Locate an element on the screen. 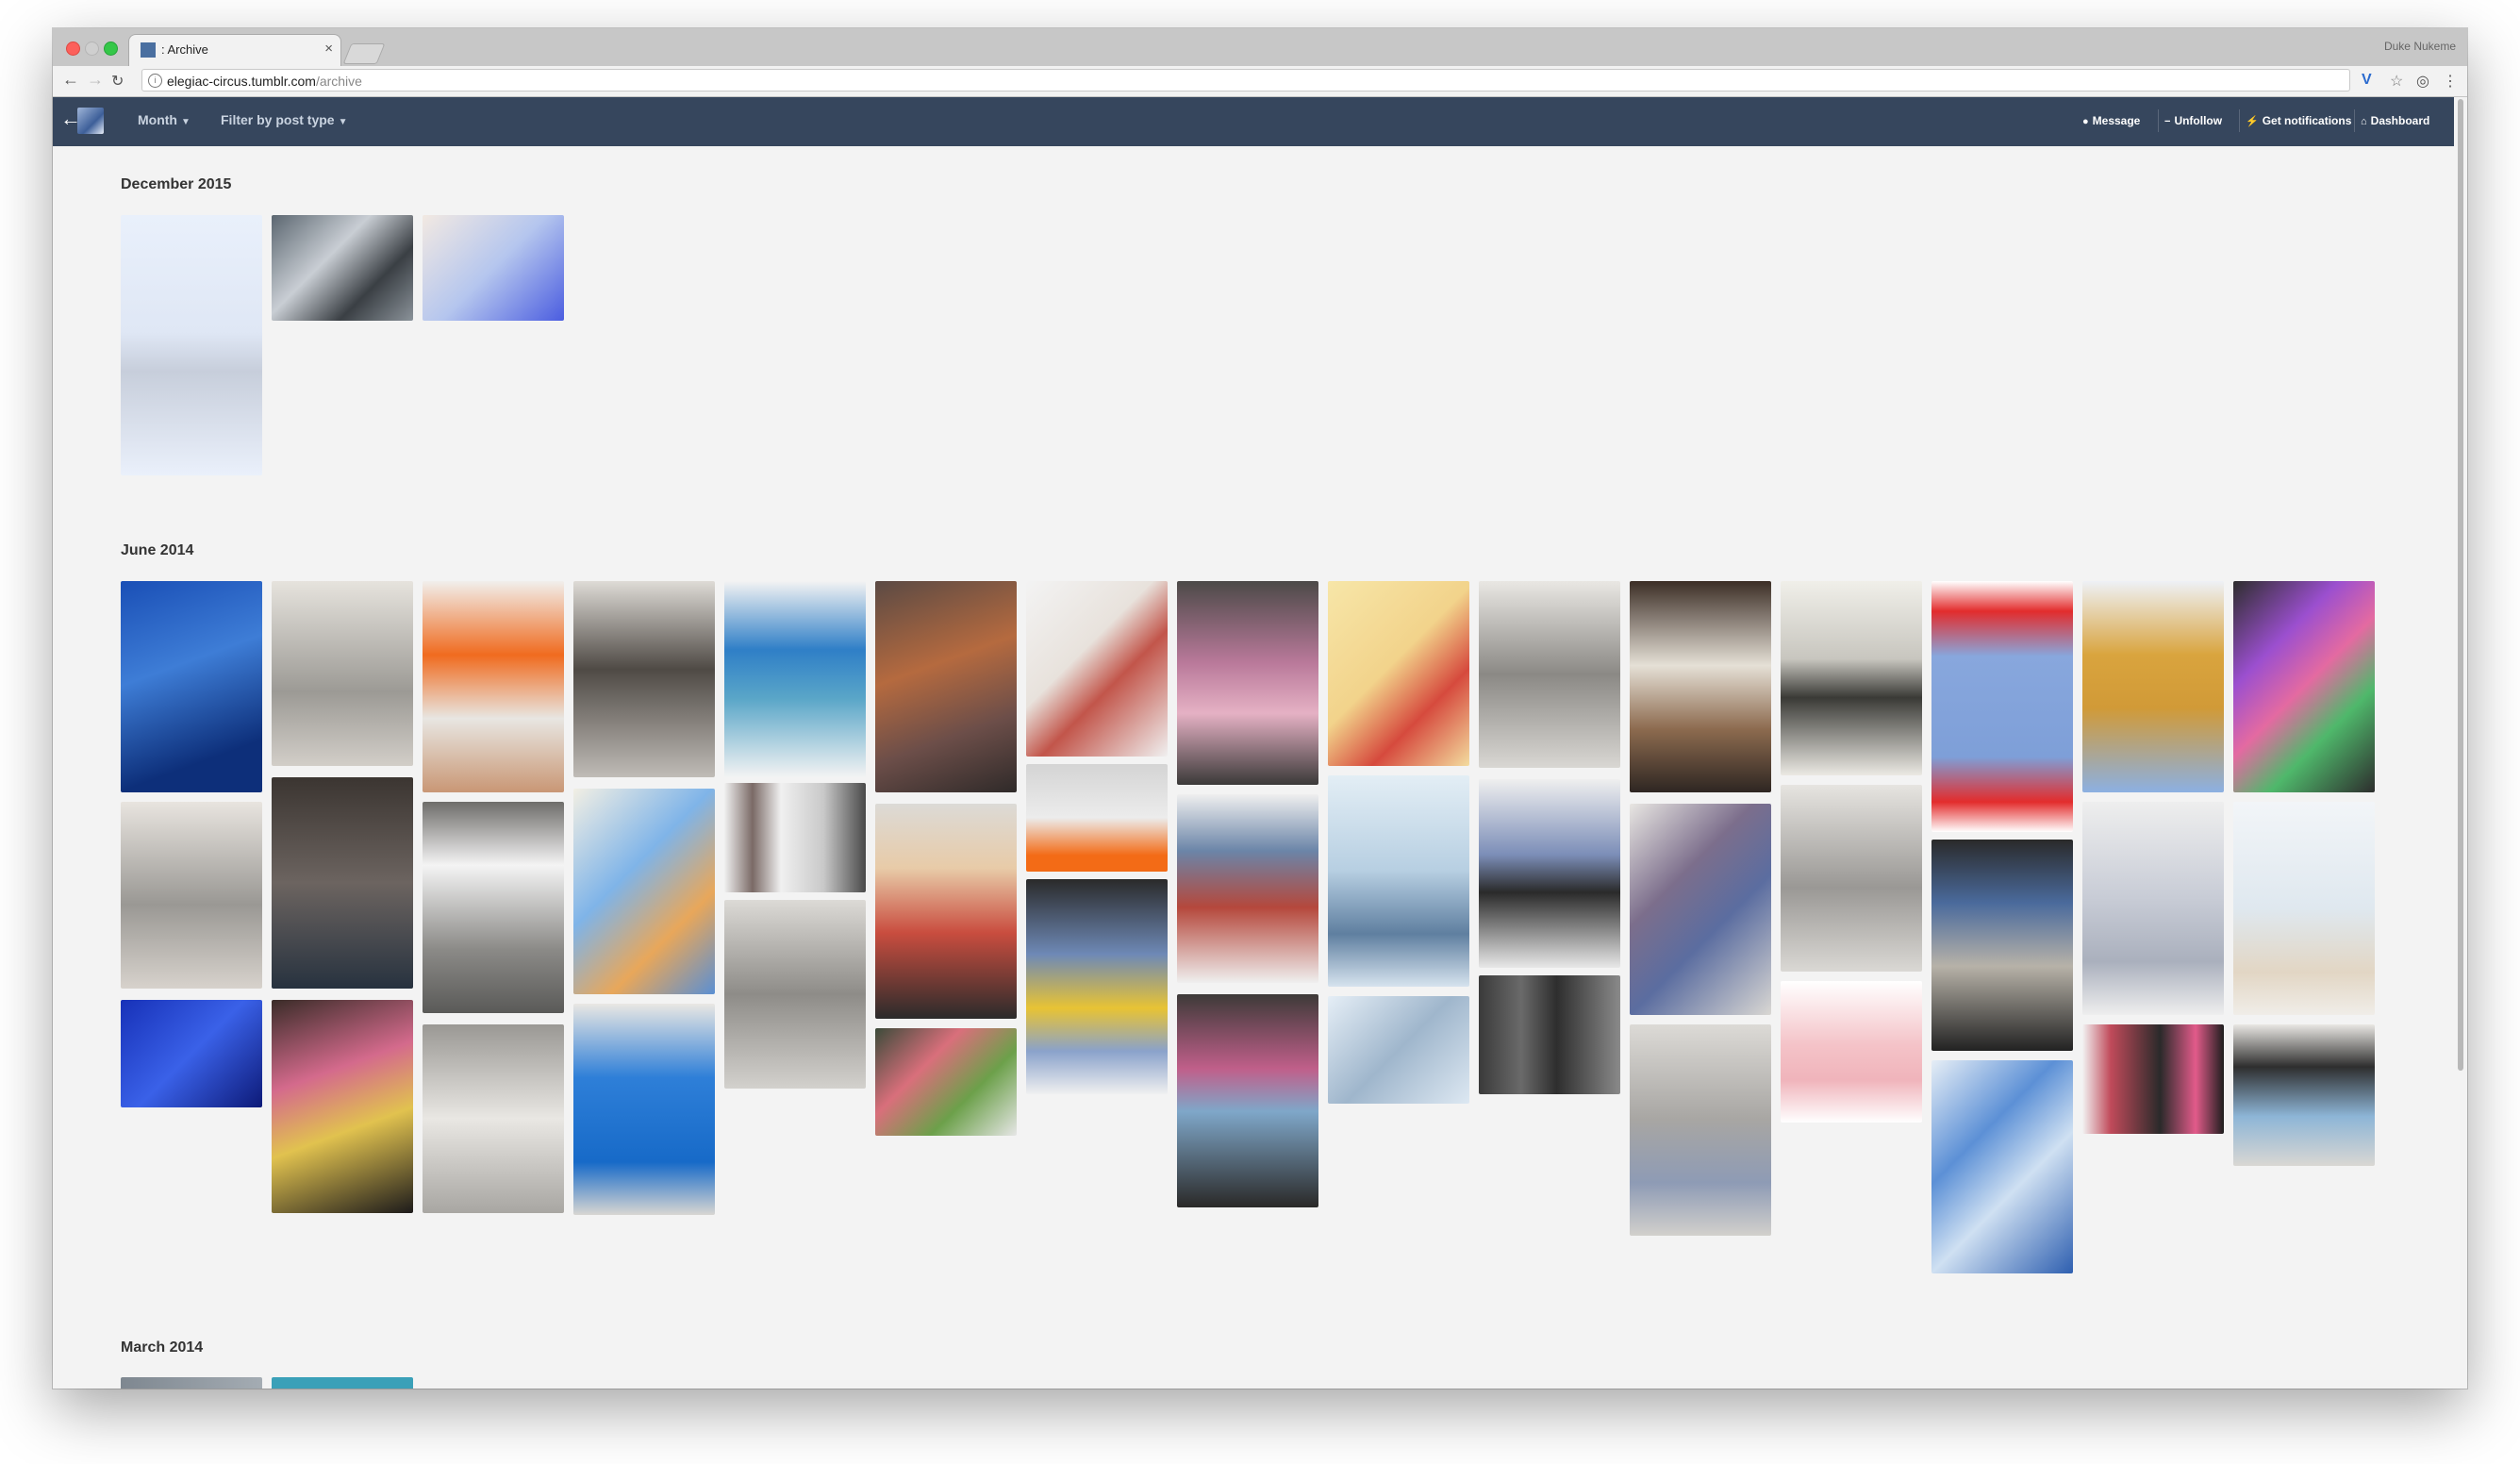 This screenshot has height=1464, width=2520. favicon-icon is located at coordinates (148, 50).